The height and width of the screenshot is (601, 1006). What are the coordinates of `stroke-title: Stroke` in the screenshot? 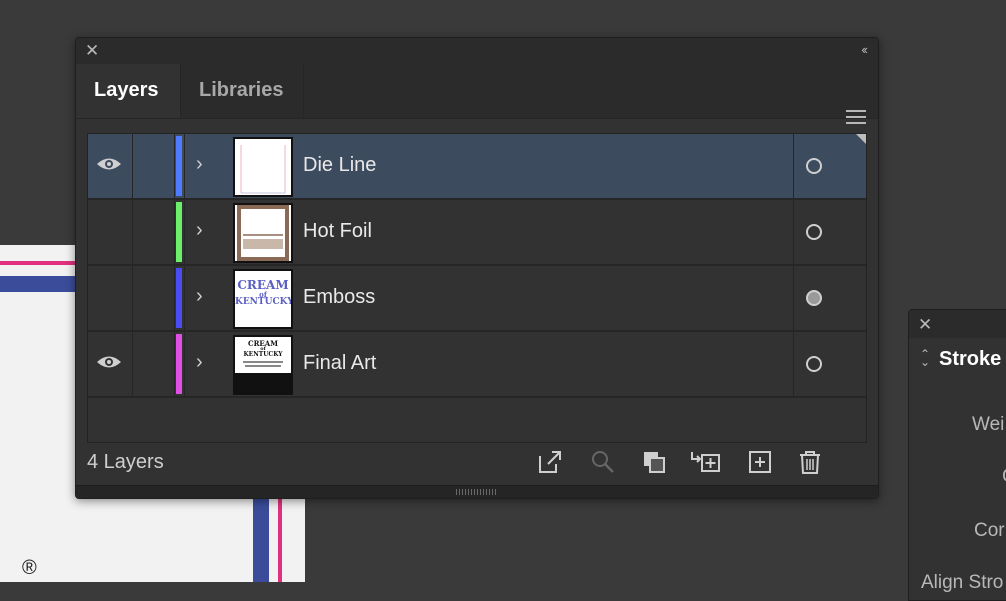 It's located at (970, 359).